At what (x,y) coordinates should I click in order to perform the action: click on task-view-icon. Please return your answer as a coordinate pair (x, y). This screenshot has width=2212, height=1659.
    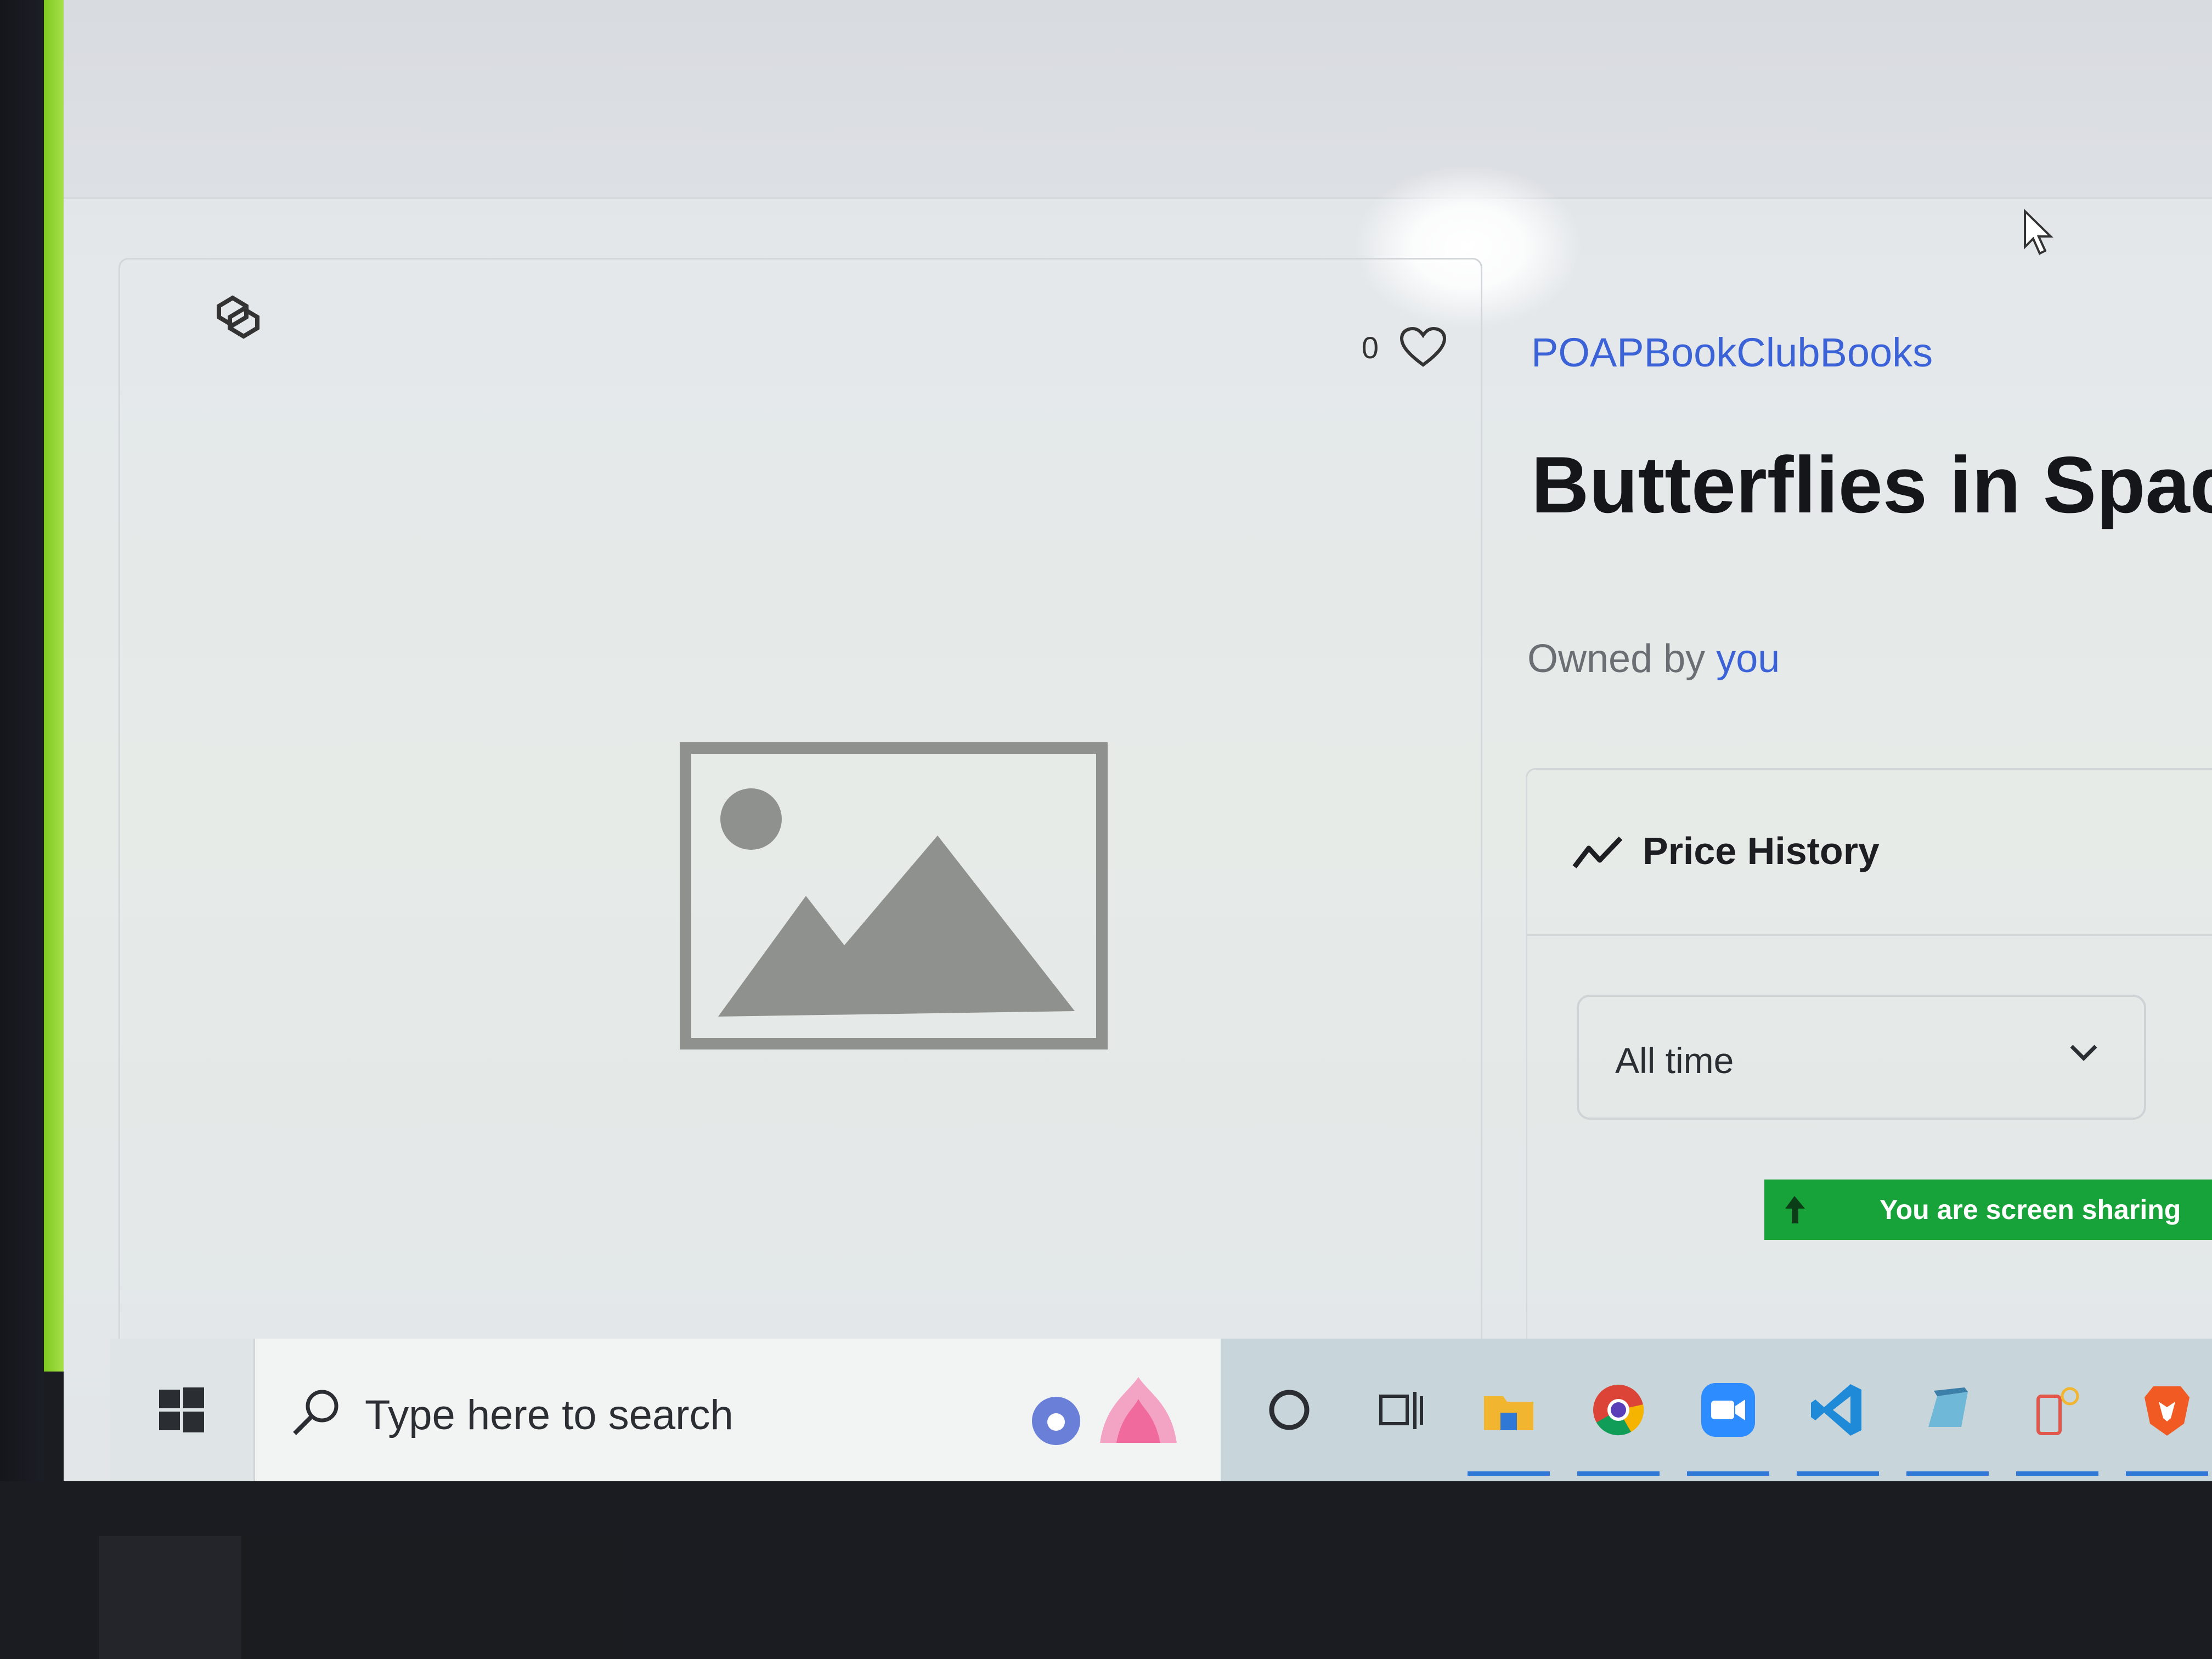
    Looking at the image, I should click on (1401, 1410).